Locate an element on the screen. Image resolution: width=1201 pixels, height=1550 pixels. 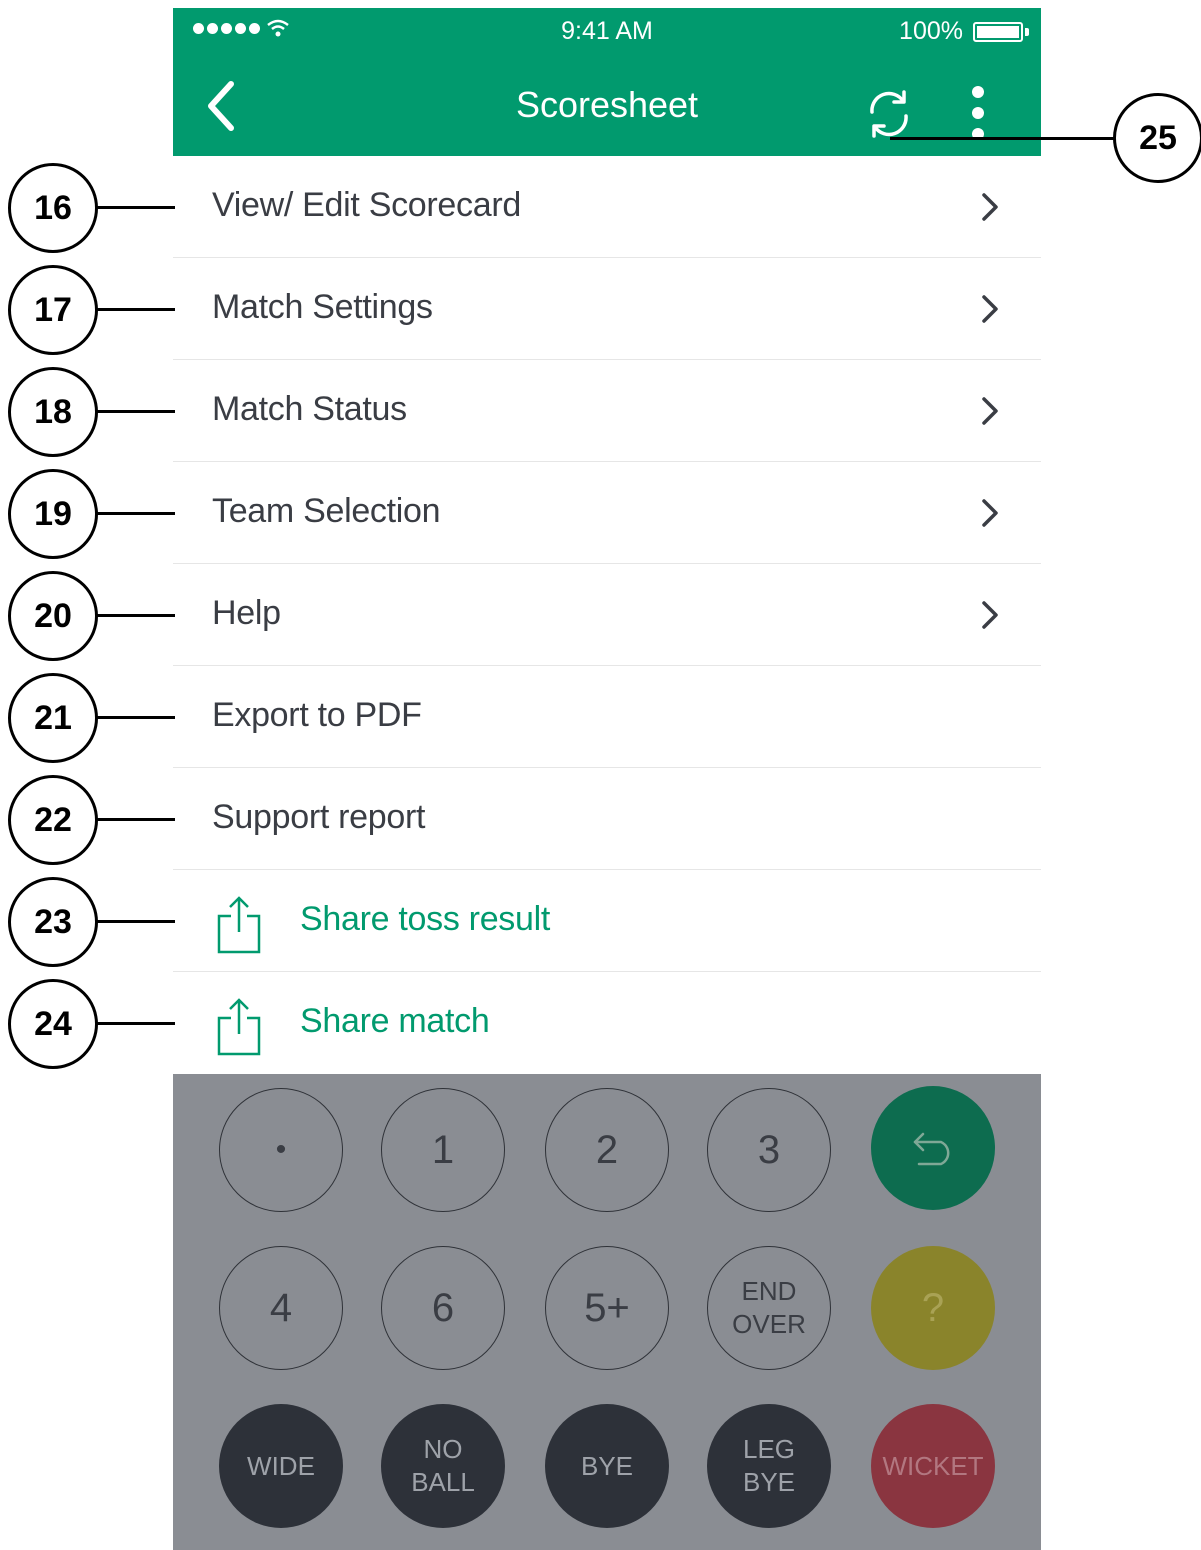
menu-item-label: Team Selection is located at coordinates (326, 511).